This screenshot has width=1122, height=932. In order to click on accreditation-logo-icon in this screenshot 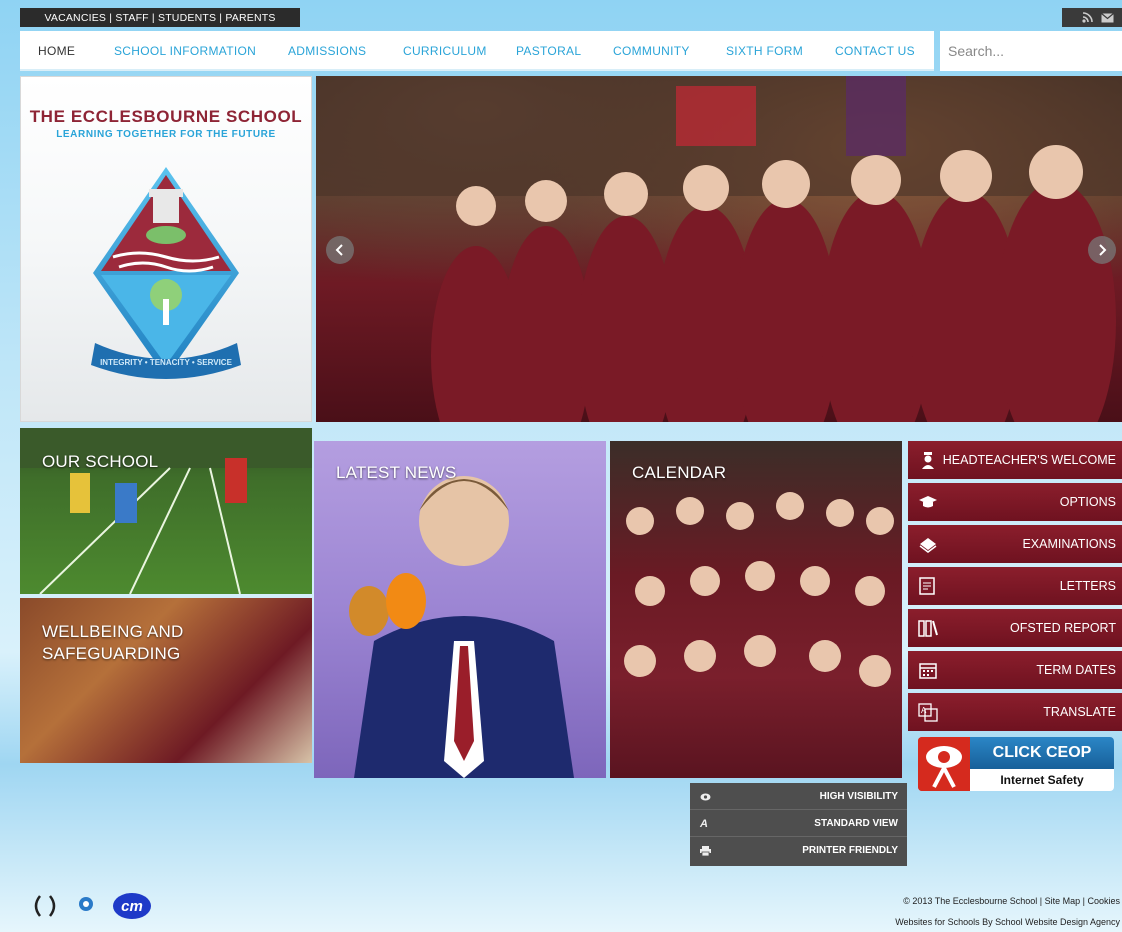, I will do `click(86, 906)`.